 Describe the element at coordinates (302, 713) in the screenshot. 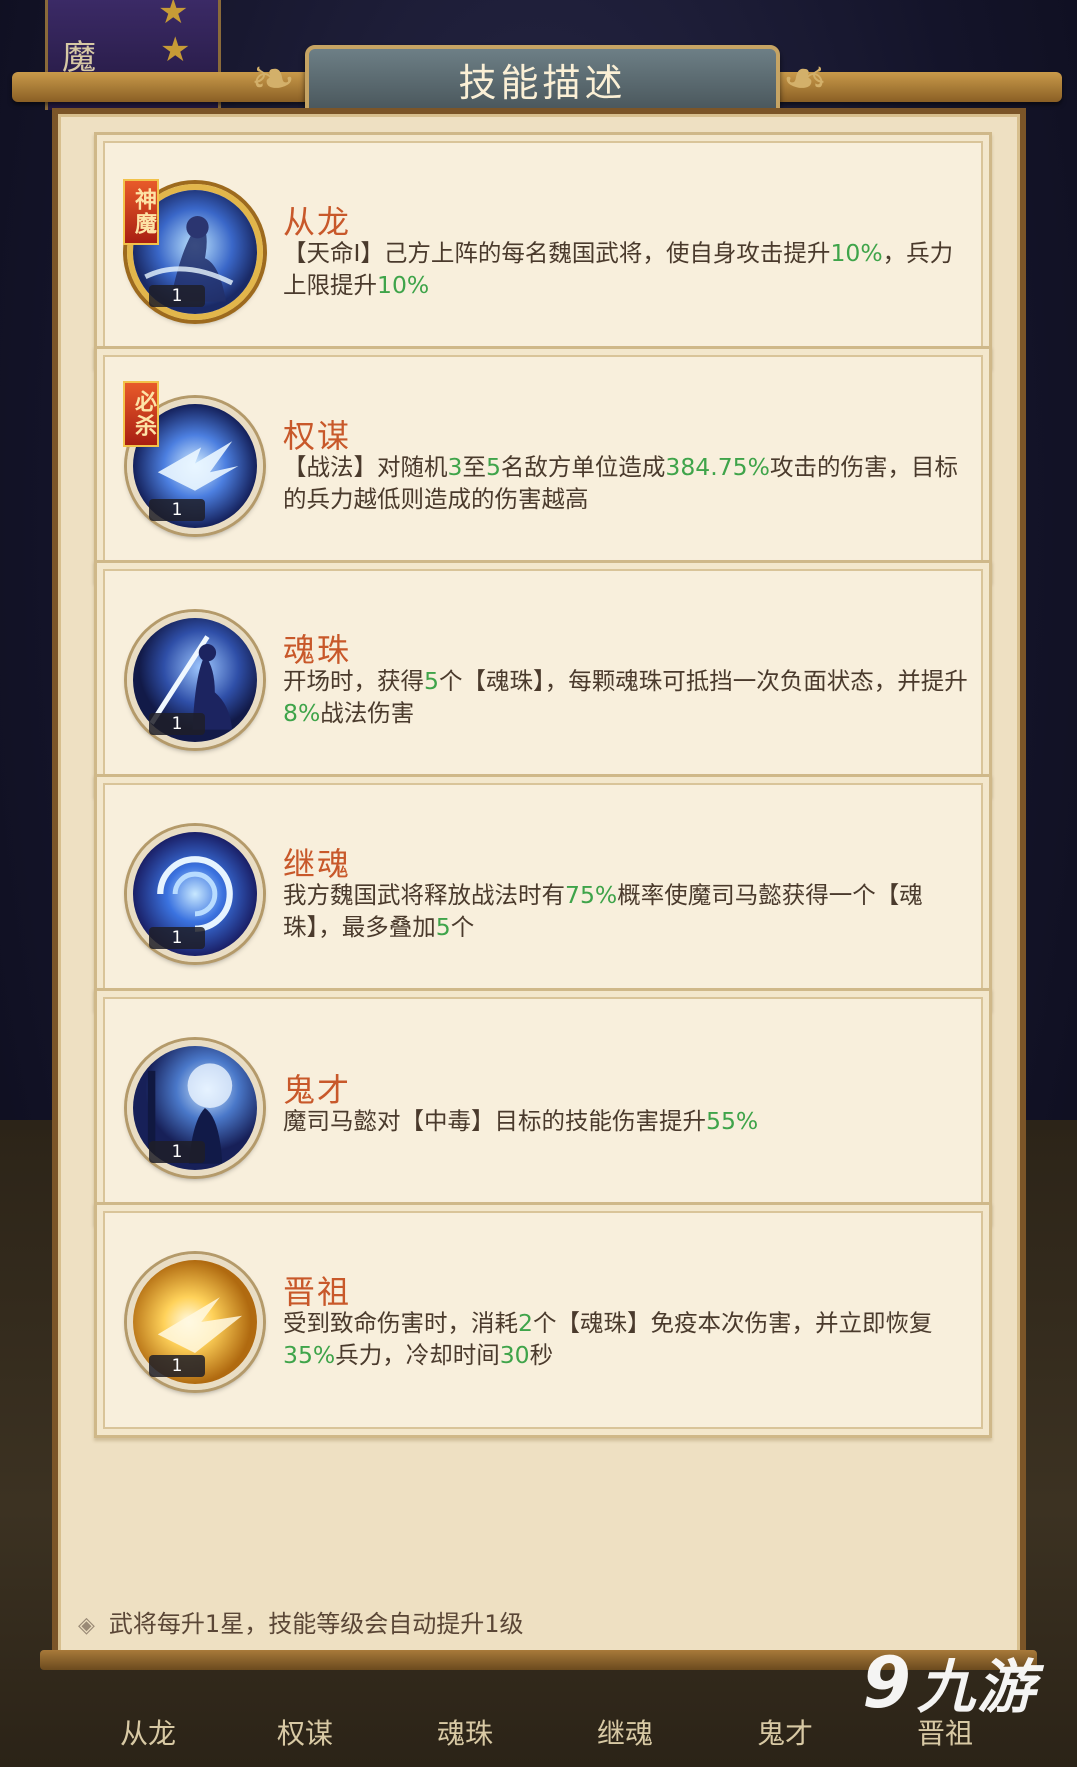

I see `highlight-value: 8%` at that location.